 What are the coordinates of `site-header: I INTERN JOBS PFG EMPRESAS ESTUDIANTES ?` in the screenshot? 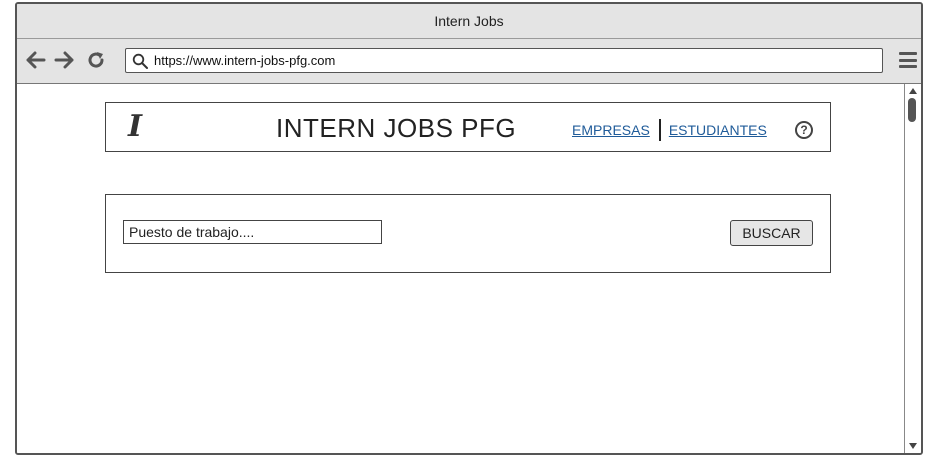 It's located at (468, 127).